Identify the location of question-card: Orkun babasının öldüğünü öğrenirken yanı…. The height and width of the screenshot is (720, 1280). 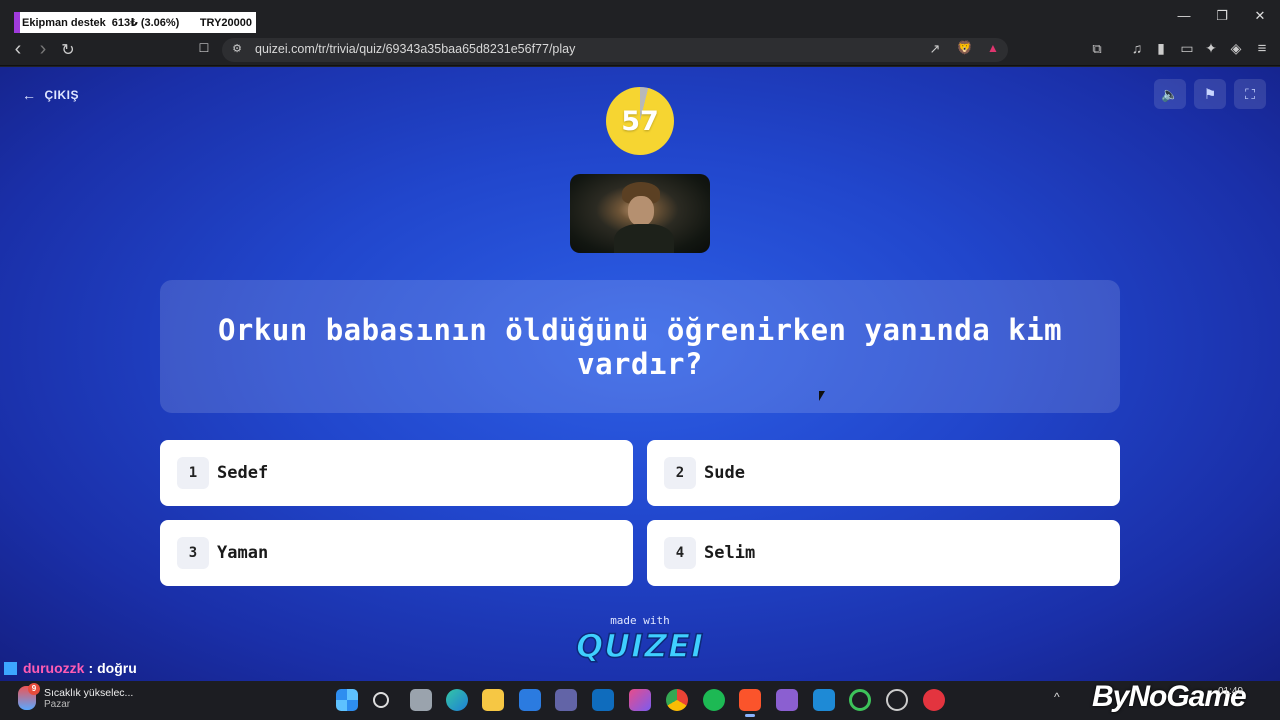
(640, 346).